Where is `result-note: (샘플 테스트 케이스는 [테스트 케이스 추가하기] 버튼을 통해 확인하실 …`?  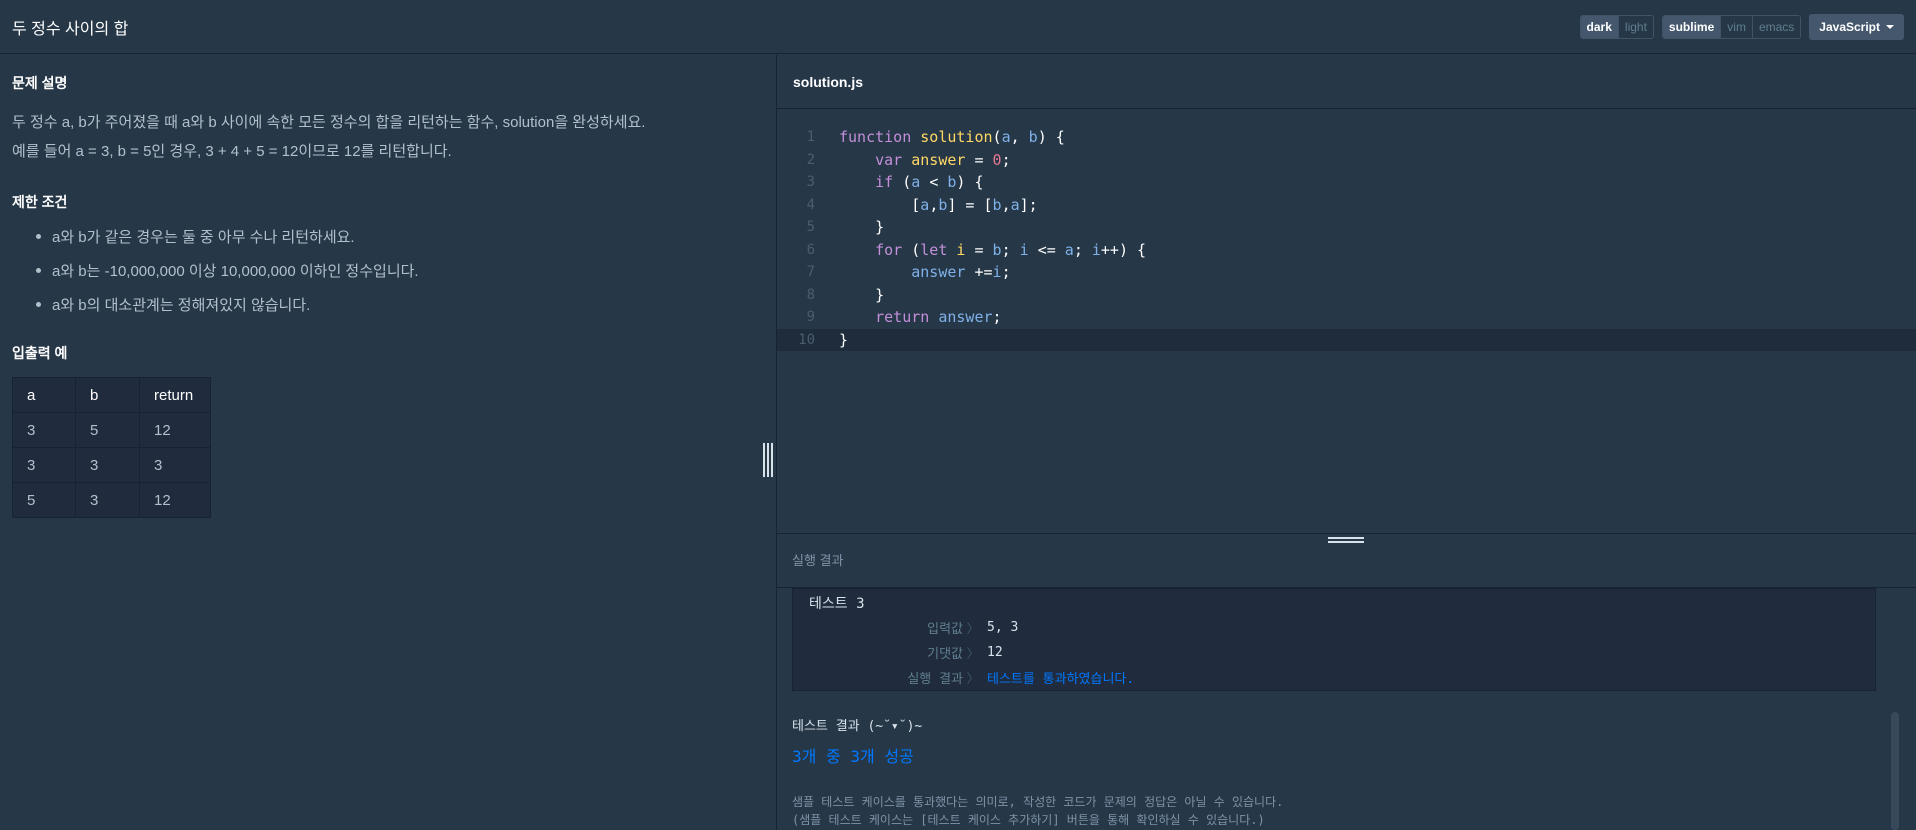 result-note: (샘플 테스트 케이스는 [테스트 케이스 추가하기] 버튼을 통해 확인하실 … is located at coordinates (1028, 820).